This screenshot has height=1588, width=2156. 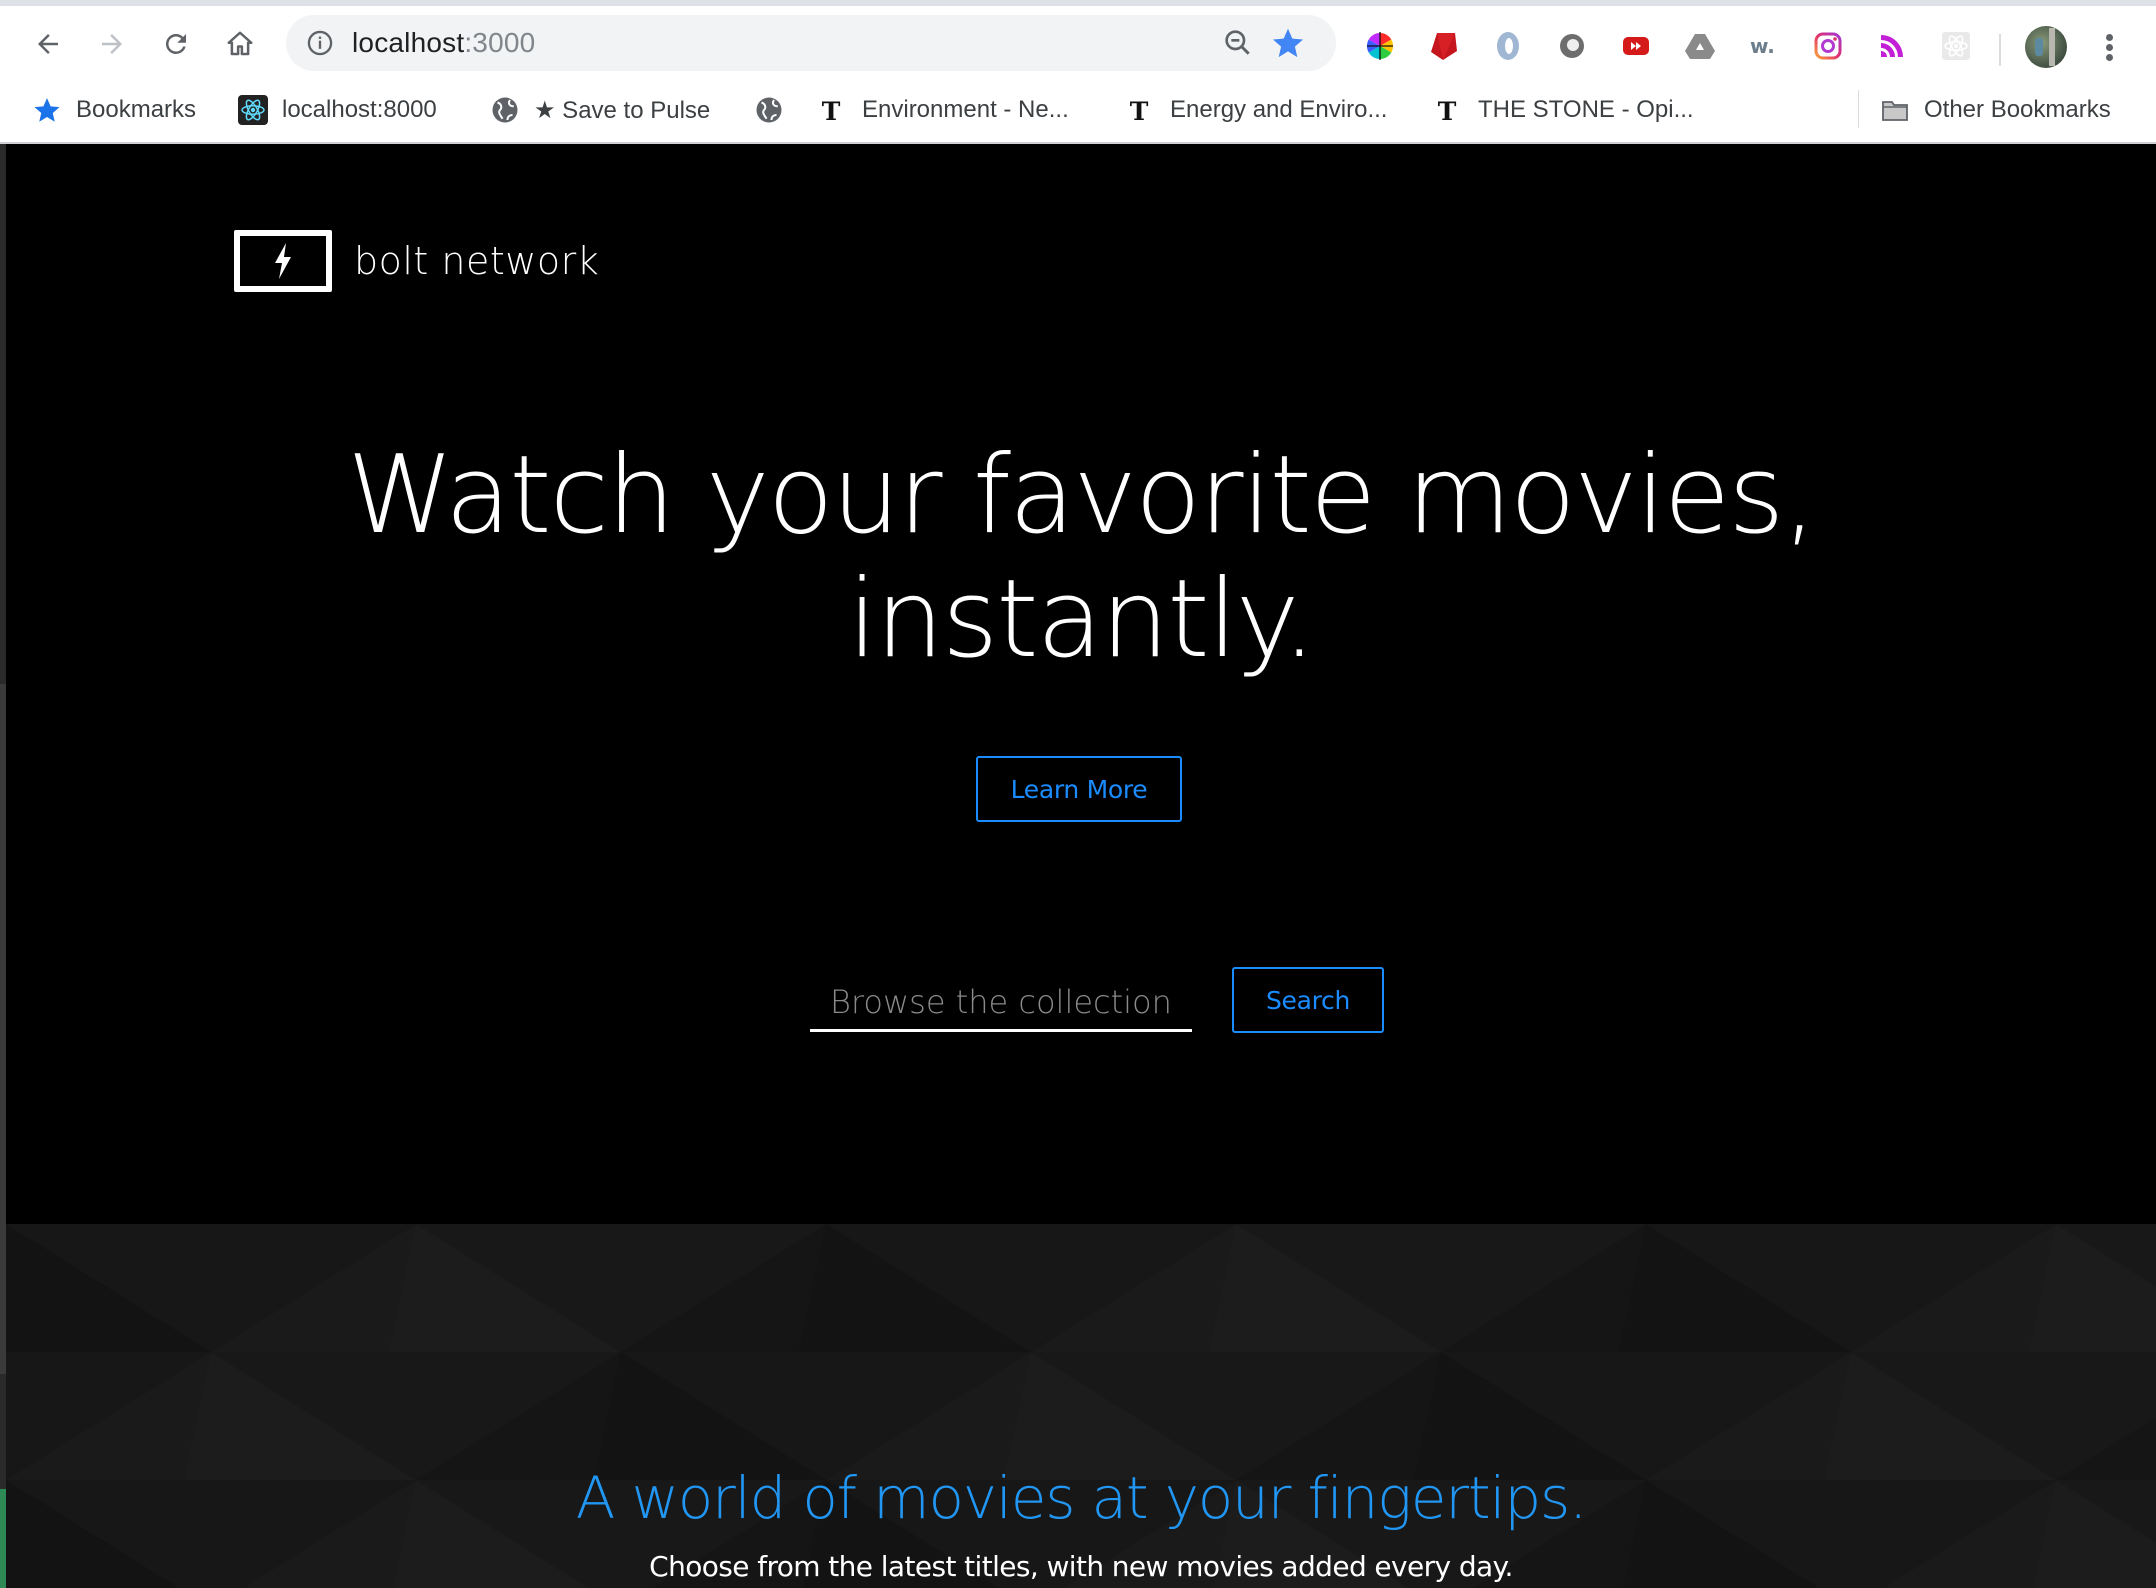 I want to click on reload-icon, so click(x=175, y=43).